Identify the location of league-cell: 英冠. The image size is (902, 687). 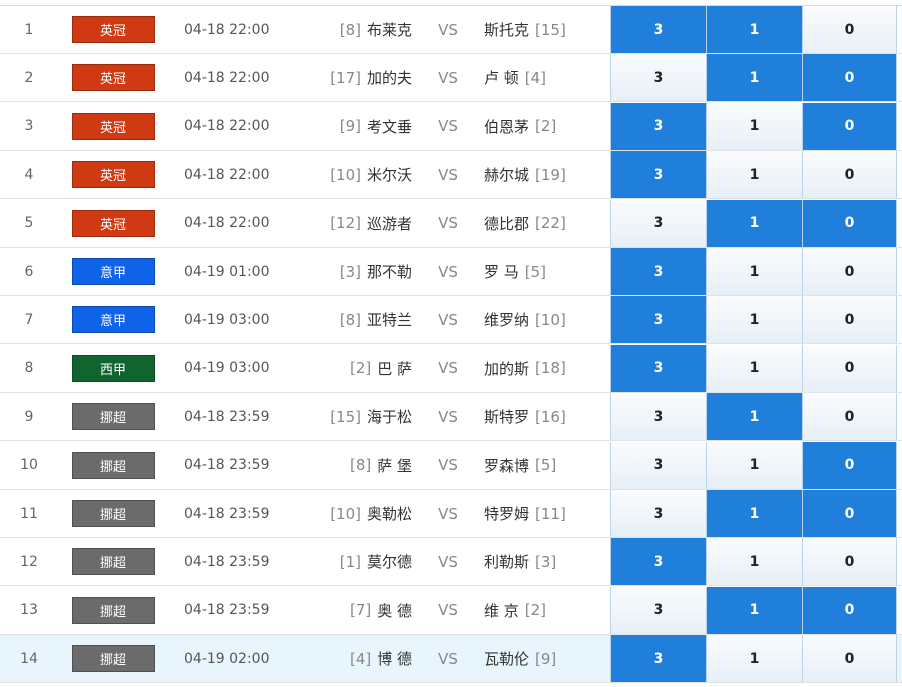
(113, 77).